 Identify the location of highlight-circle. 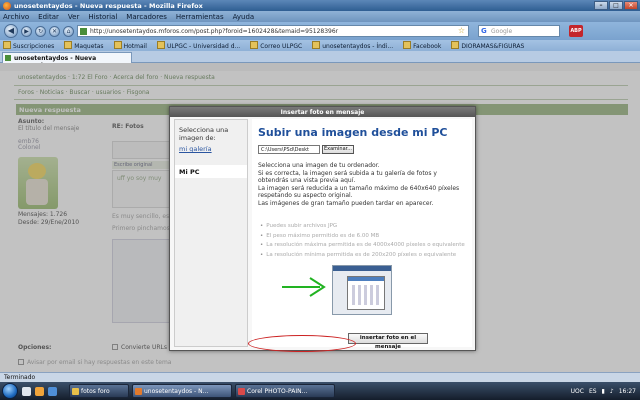
(302, 343).